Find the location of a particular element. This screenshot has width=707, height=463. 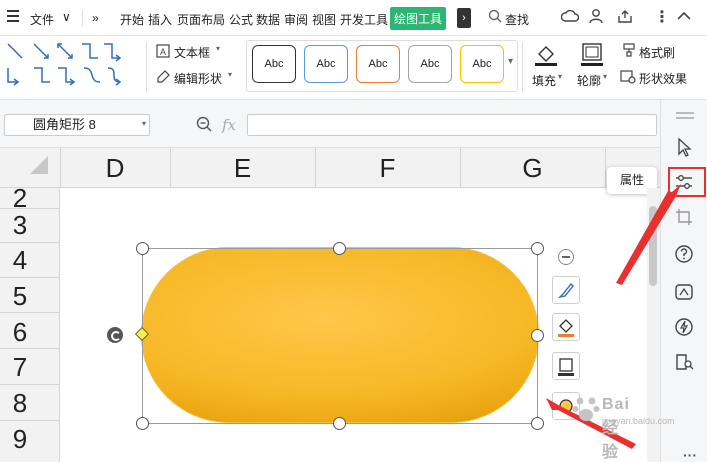

tab-formulas: 公式 is located at coordinates (241, 19).